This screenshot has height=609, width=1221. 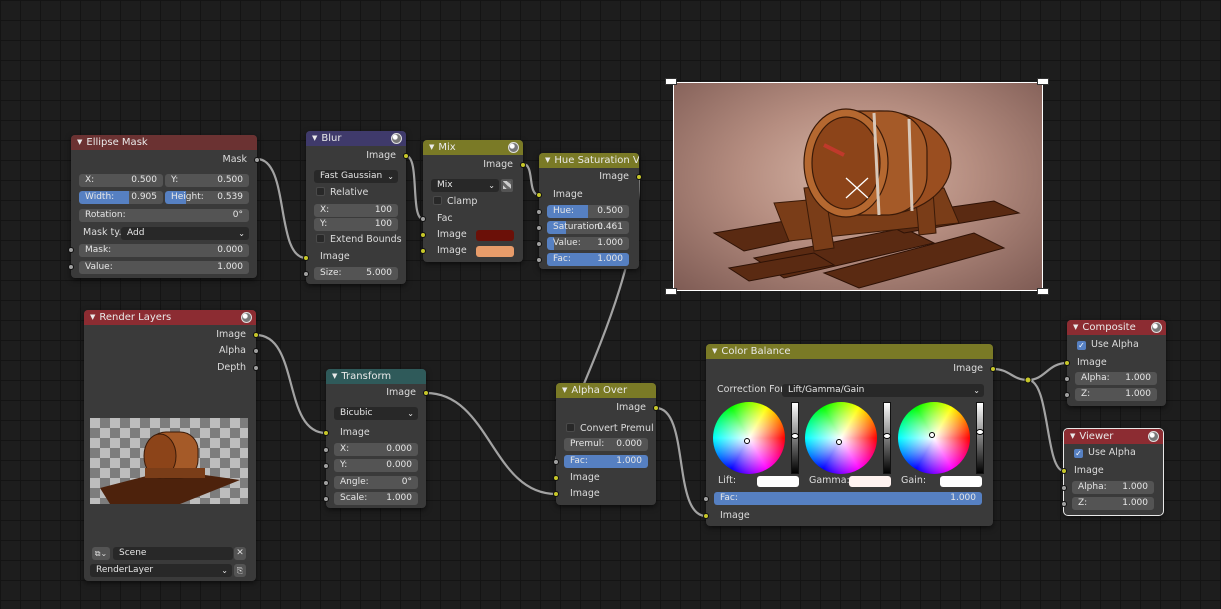 I want to click on gamma-color-wheel, so click(x=841, y=438).